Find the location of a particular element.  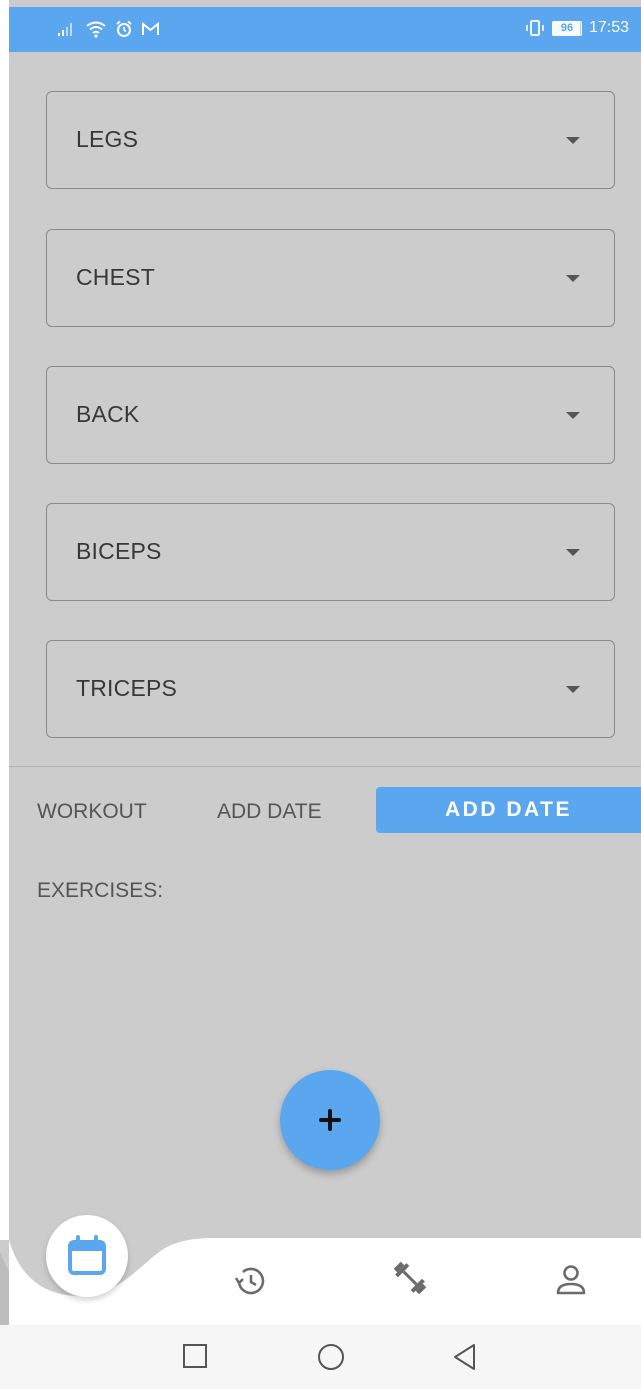

dropdown-triceps: TRICEPS is located at coordinates (330, 689).